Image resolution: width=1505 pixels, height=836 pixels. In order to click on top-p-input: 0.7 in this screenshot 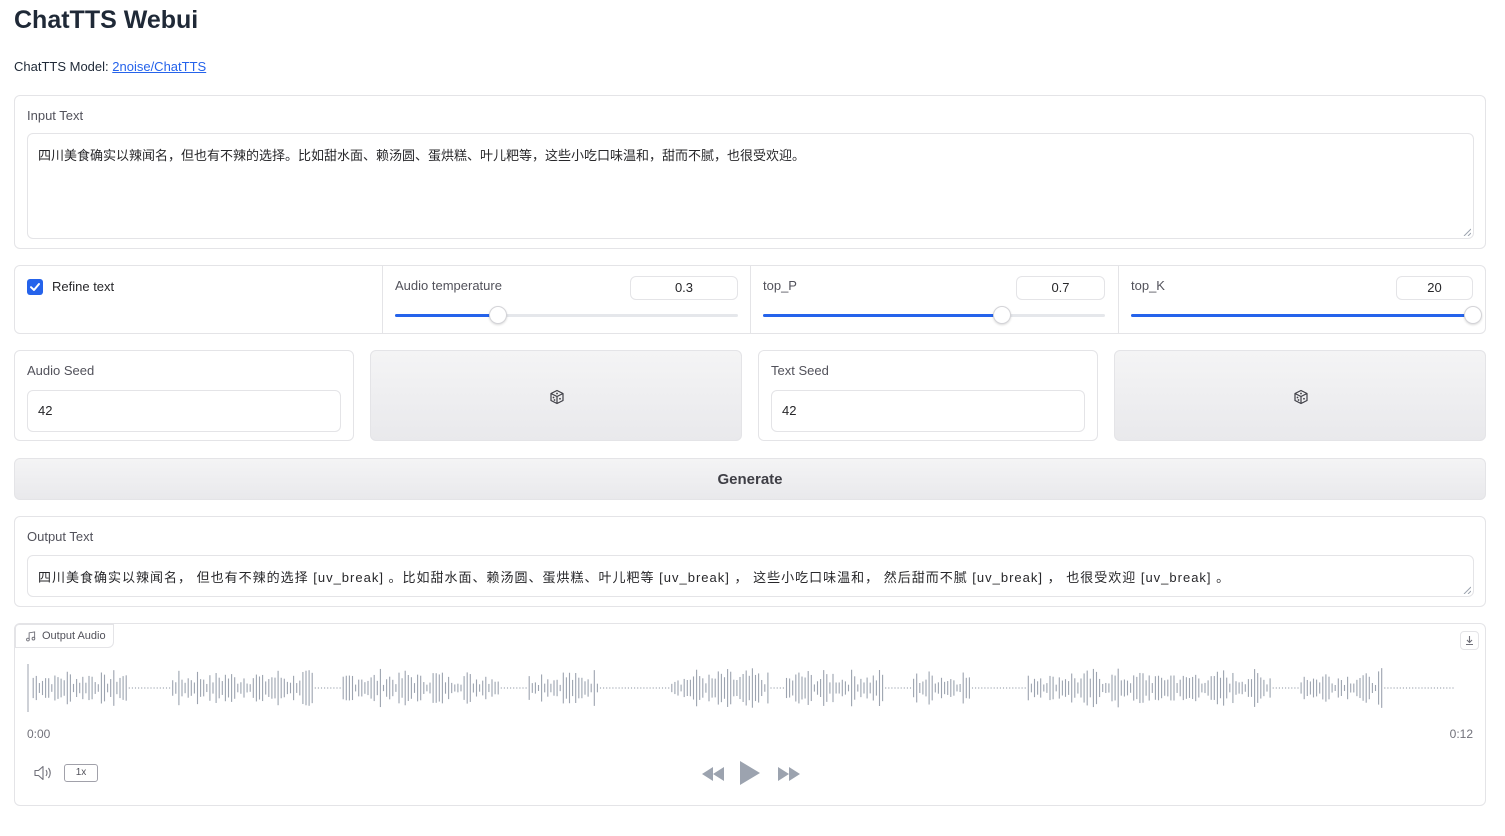, I will do `click(1060, 288)`.